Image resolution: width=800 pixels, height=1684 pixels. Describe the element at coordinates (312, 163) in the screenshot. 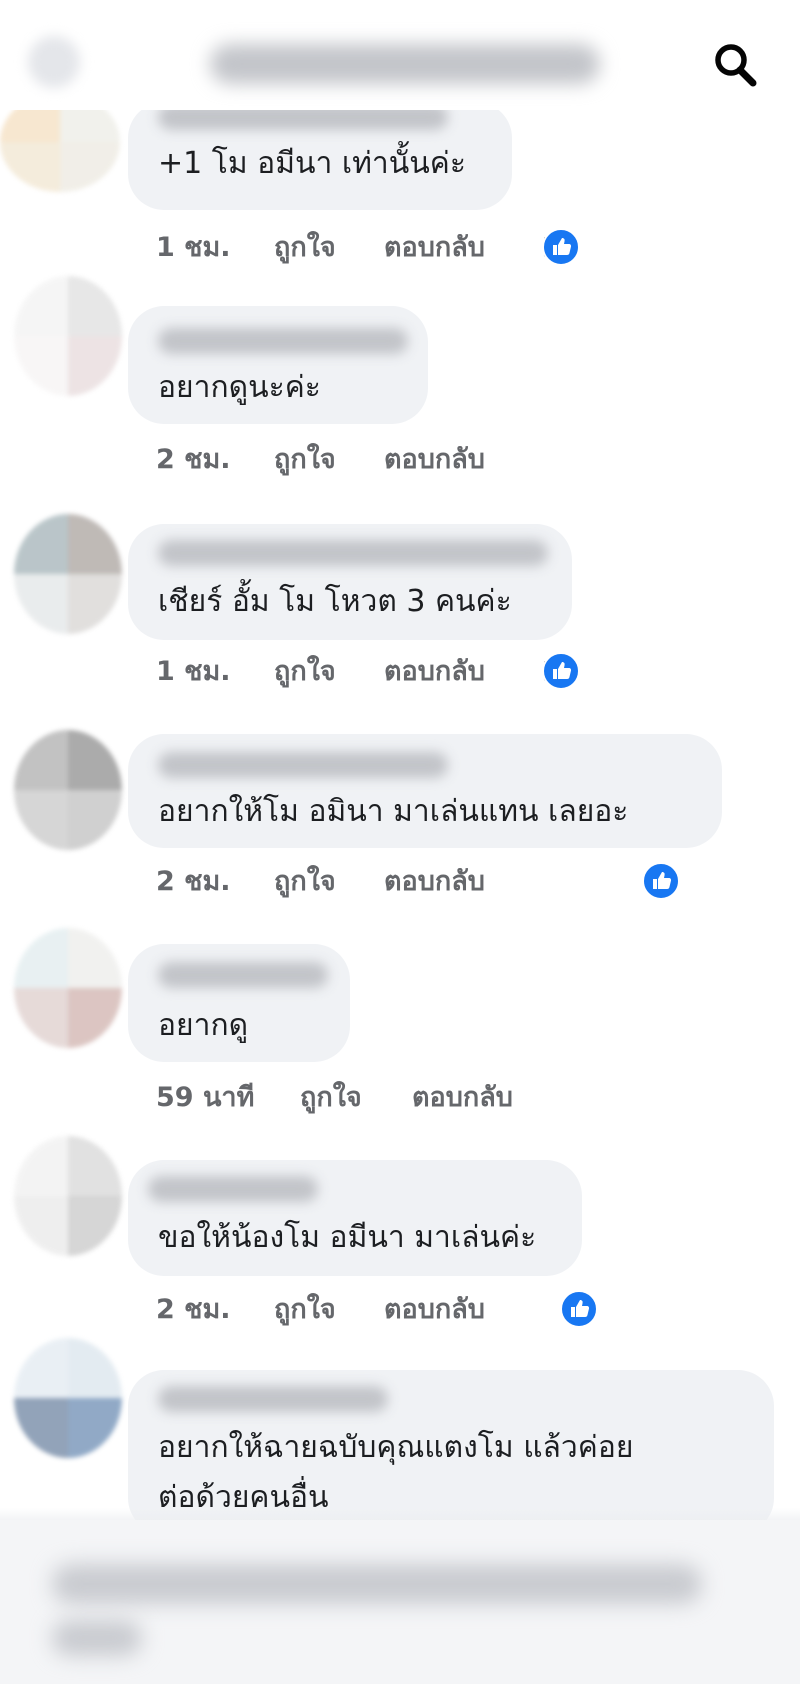

I see `comment-text: +1 โม อมีนา เท่านั้นค่ะ` at that location.